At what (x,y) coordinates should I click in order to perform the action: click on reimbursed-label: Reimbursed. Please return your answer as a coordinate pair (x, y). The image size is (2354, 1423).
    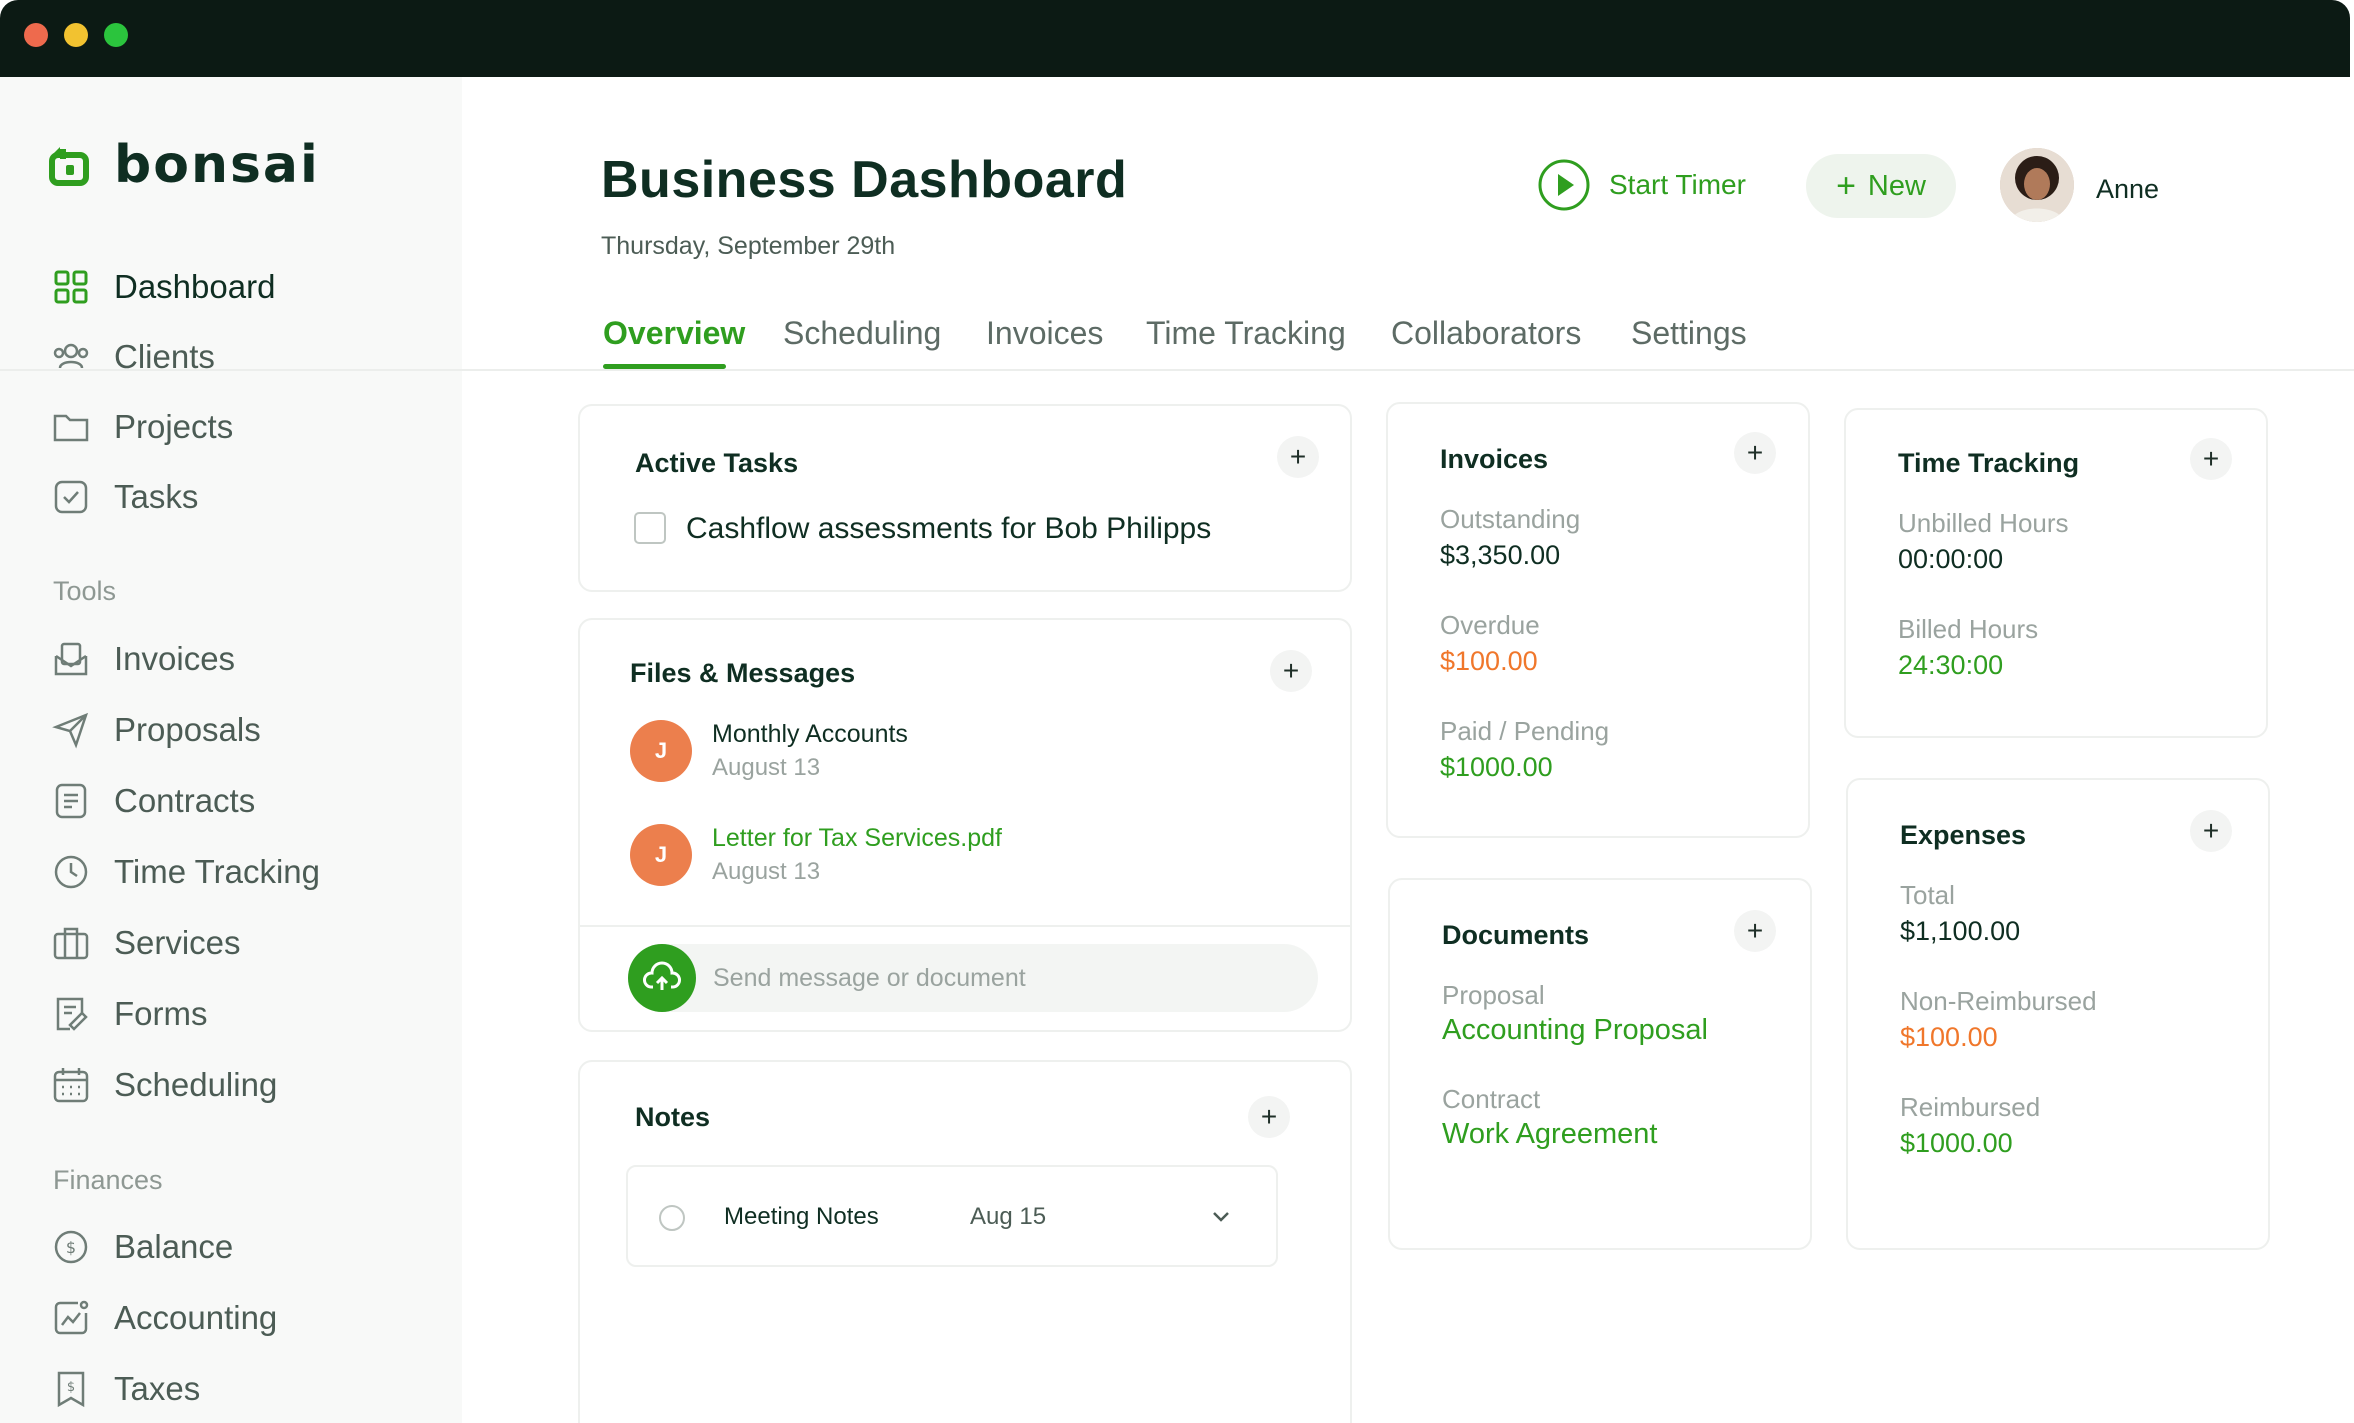
    Looking at the image, I should click on (1970, 1107).